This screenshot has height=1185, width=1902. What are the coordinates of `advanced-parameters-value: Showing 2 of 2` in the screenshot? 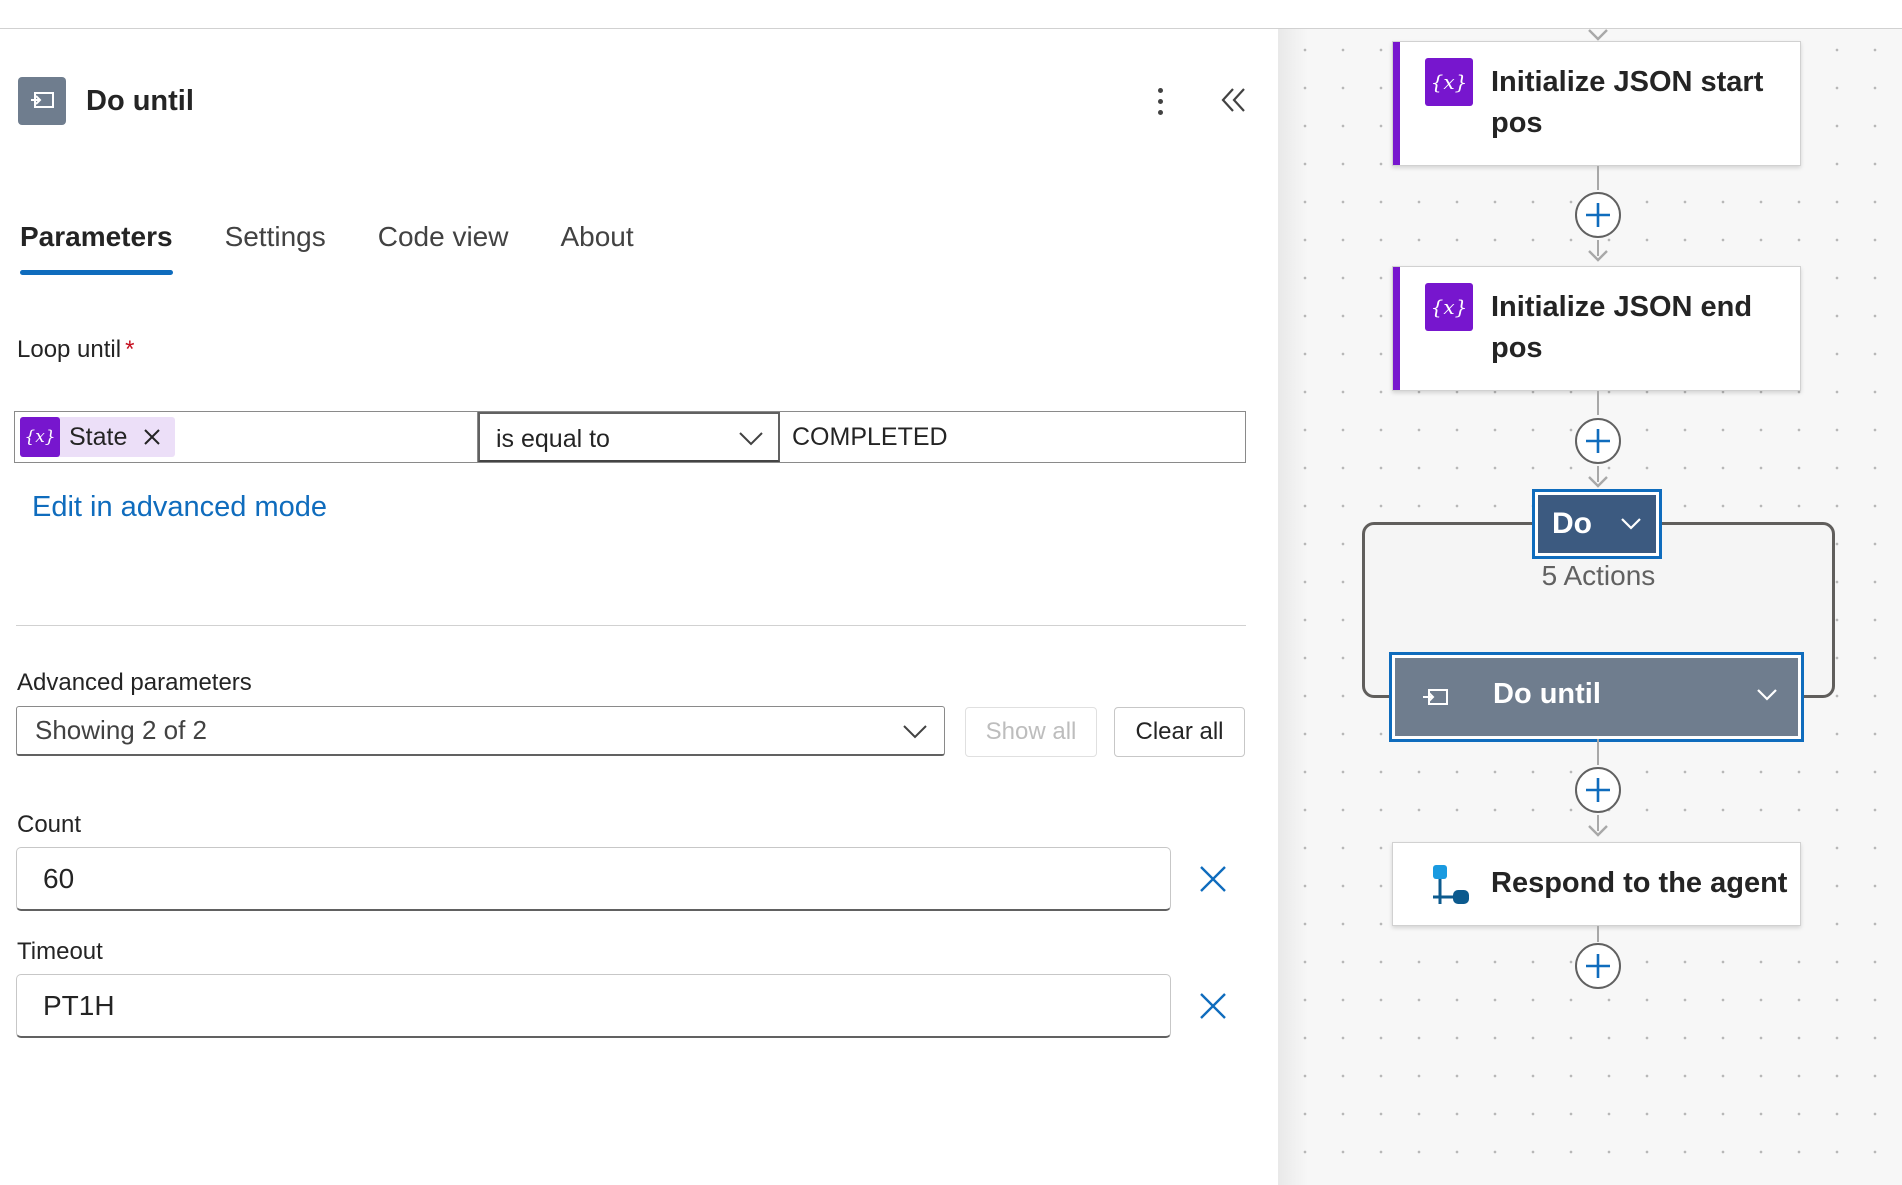 It's located at (121, 730).